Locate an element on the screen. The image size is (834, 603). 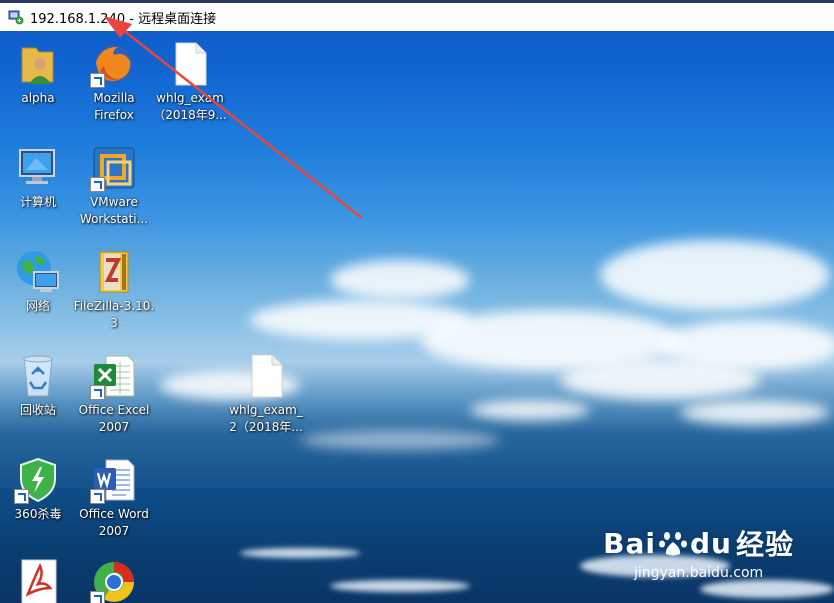
arrow-shaft is located at coordinates (240, 122).